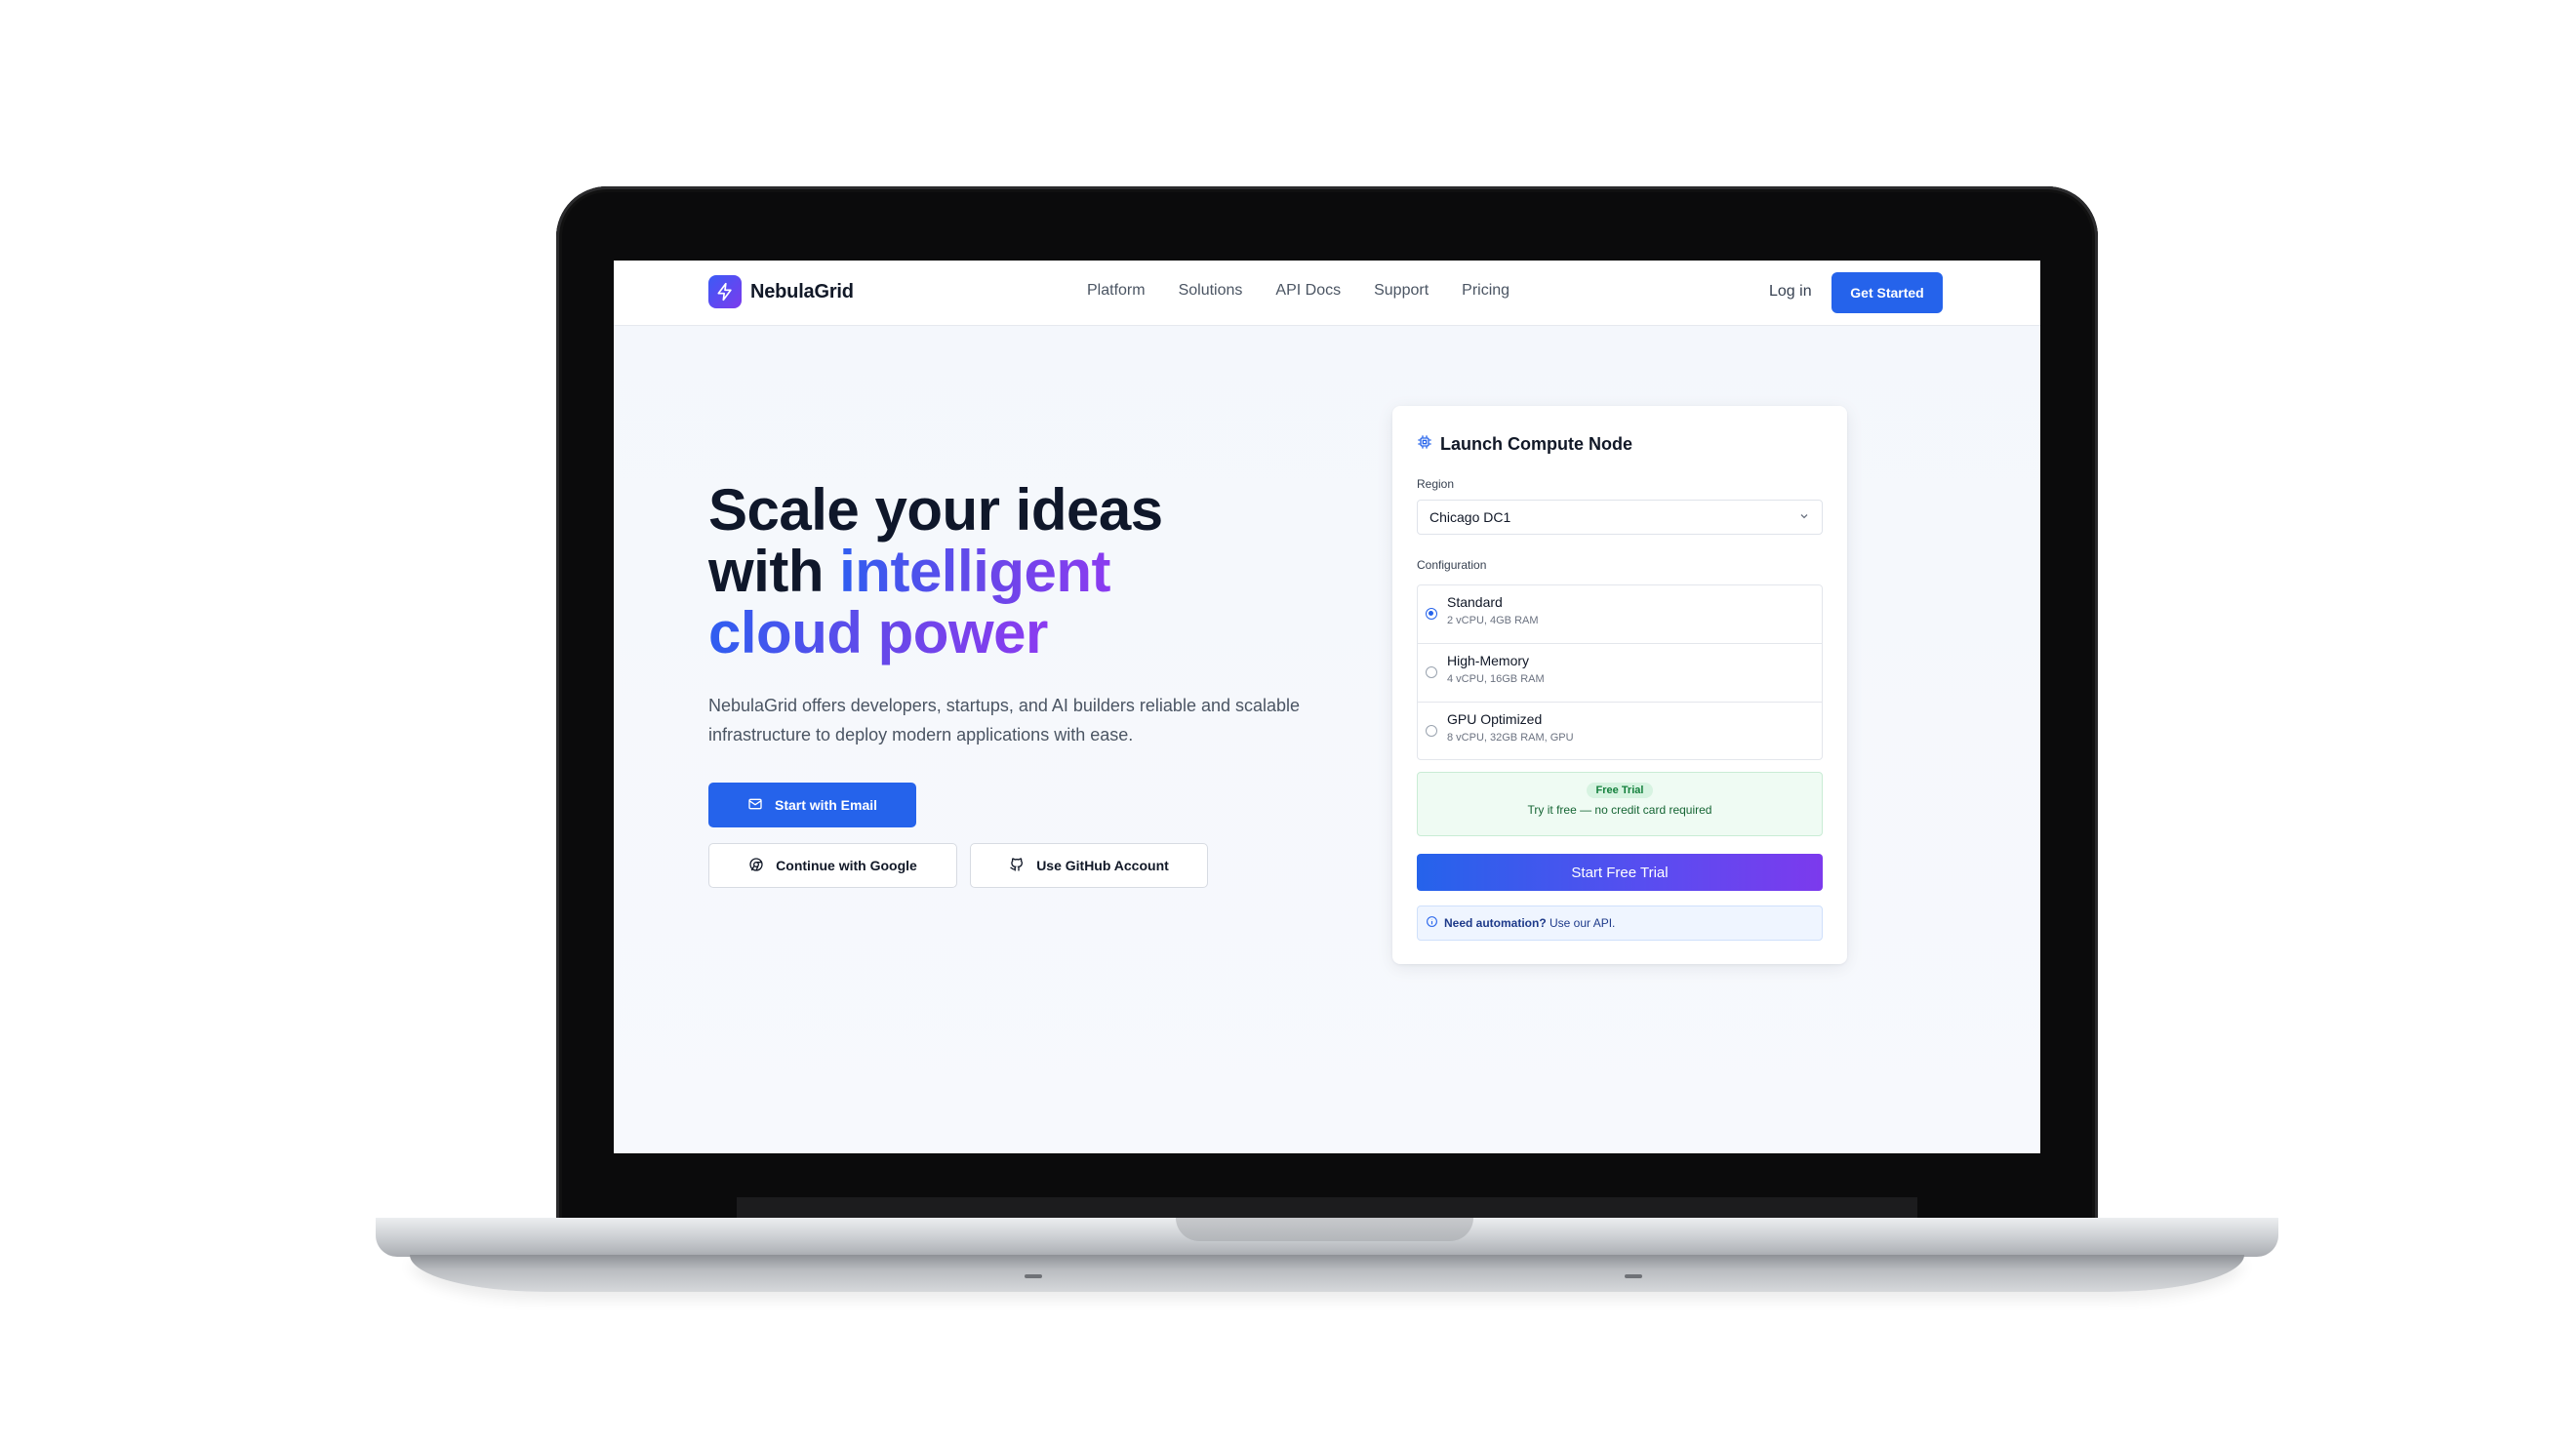 The height and width of the screenshot is (1449, 2576). What do you see at coordinates (1436, 484) in the screenshot?
I see `region-label: Region` at bounding box center [1436, 484].